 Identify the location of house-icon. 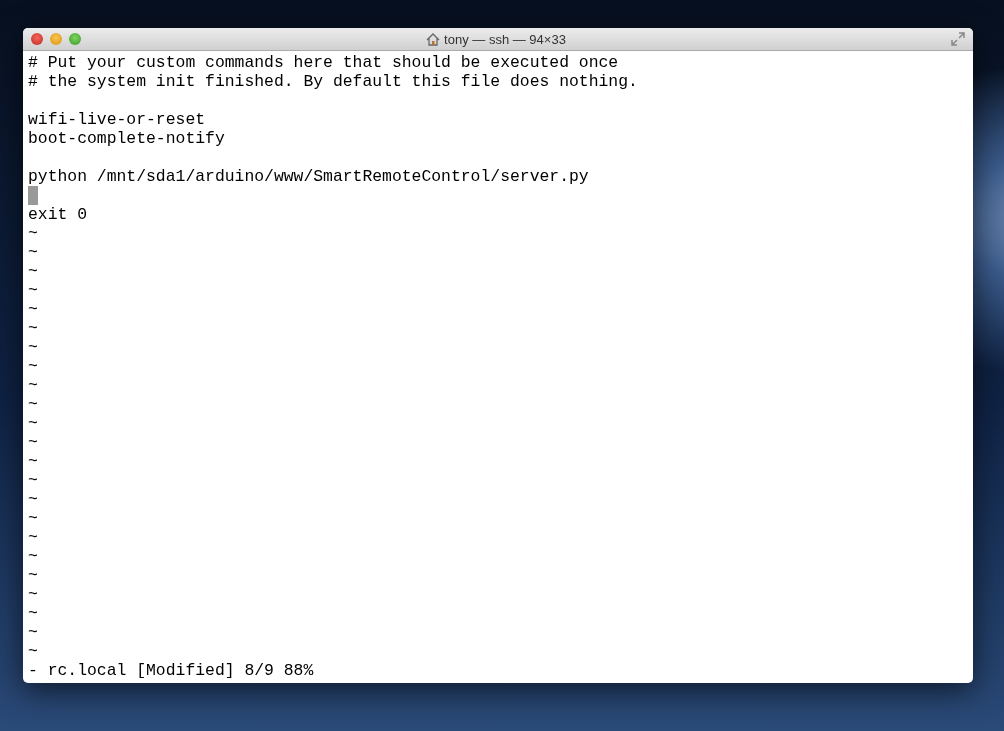
(433, 39).